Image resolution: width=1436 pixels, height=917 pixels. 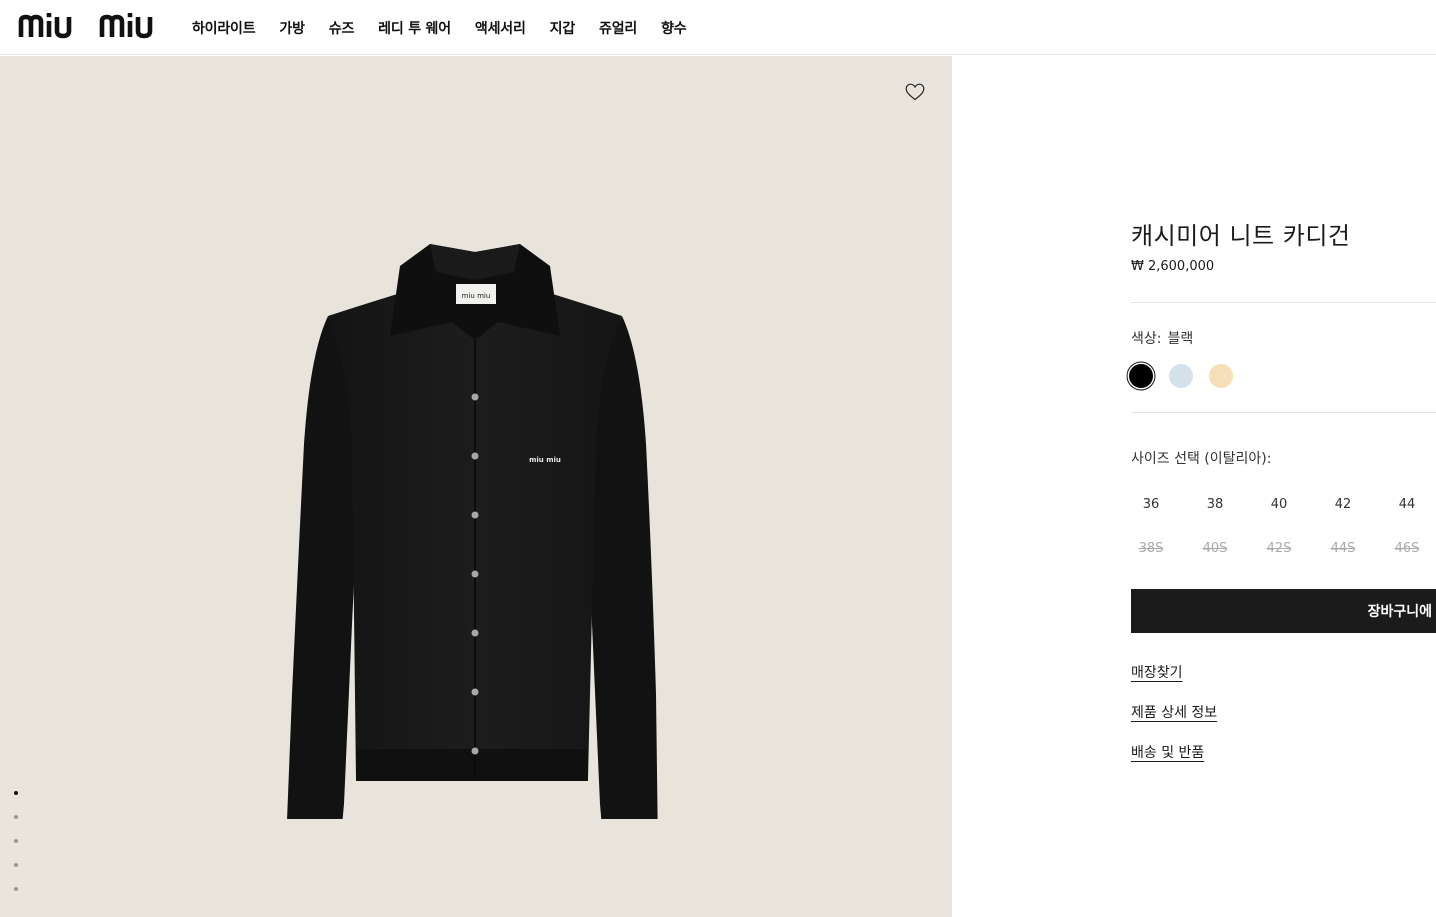 What do you see at coordinates (1157, 672) in the screenshot?
I see `store-locator-link: 매장찾기` at bounding box center [1157, 672].